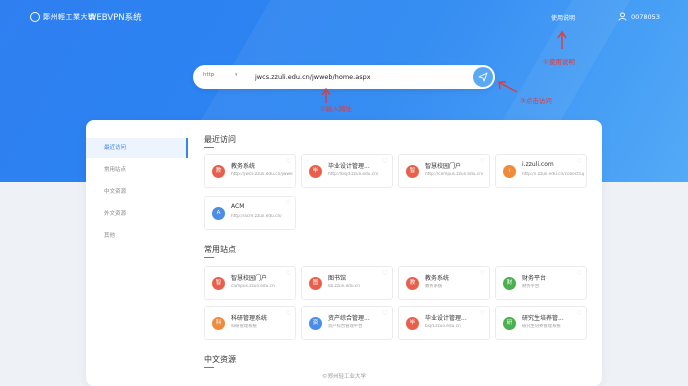  What do you see at coordinates (509, 283) in the screenshot?
I see `site-icon: 财` at bounding box center [509, 283].